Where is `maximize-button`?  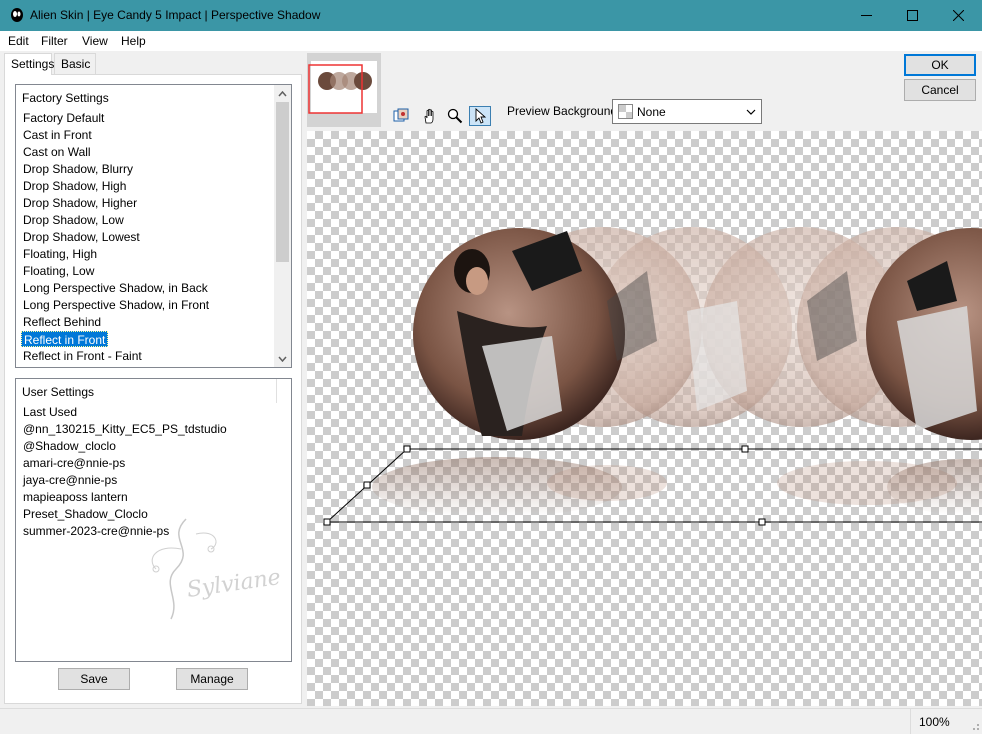 maximize-button is located at coordinates (912, 15).